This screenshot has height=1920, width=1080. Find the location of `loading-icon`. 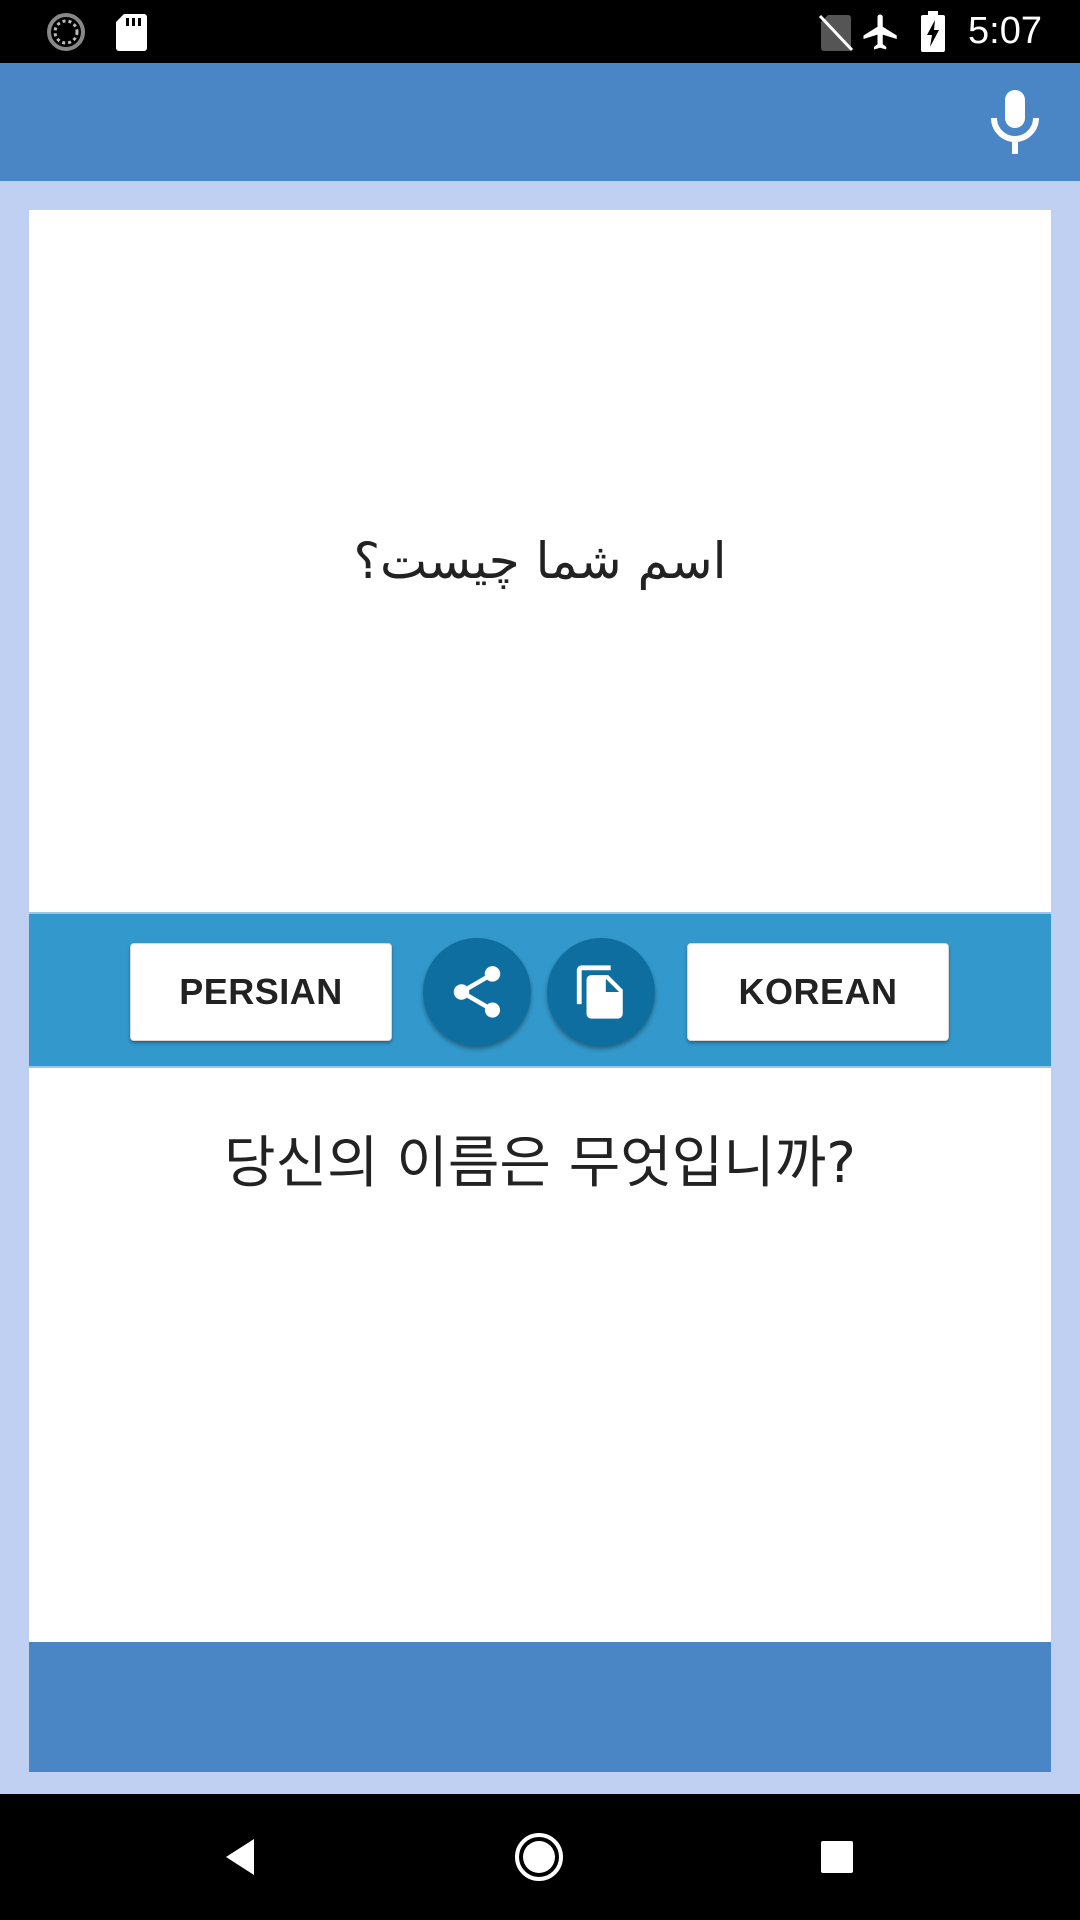

loading-icon is located at coordinates (66, 31).